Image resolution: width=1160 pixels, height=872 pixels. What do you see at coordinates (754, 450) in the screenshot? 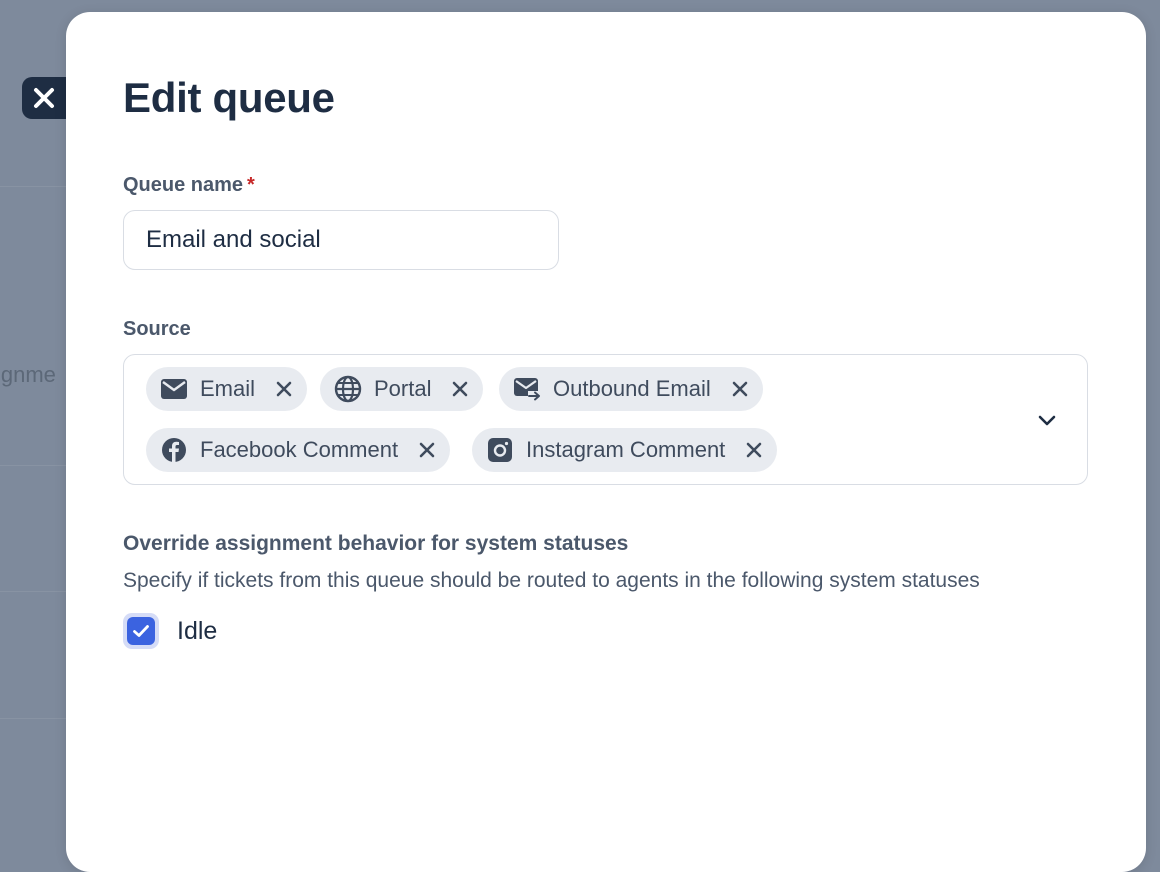
I see `remove-chip-instagram-comment-button` at bounding box center [754, 450].